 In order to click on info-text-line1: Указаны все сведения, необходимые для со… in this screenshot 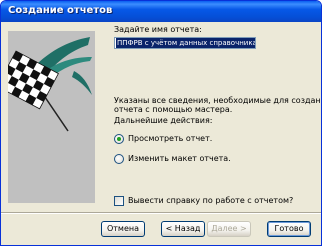, I will do `click(218, 100)`.